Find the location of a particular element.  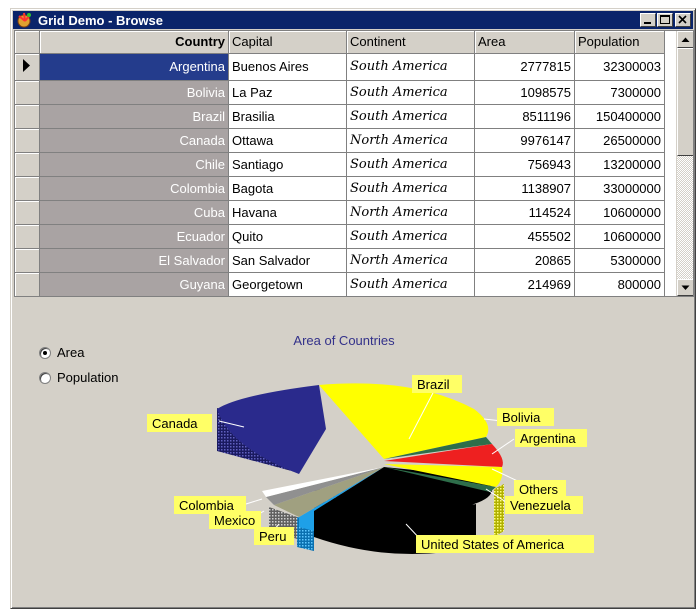

column-header-capital: Capital is located at coordinates (287, 42).